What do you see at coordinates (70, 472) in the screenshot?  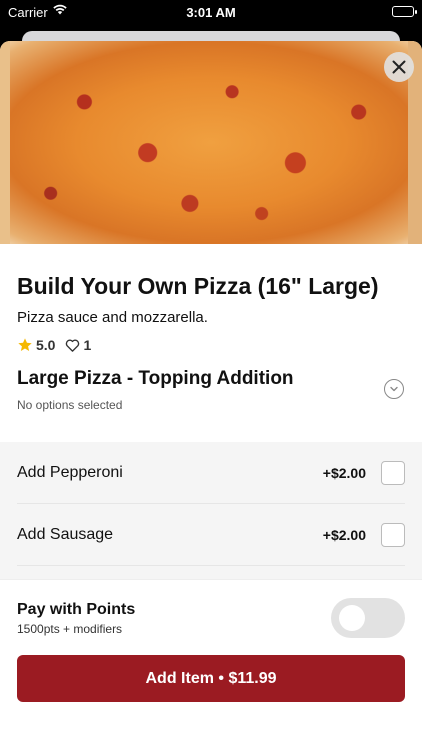 I see `option-label: Add Pepperoni` at bounding box center [70, 472].